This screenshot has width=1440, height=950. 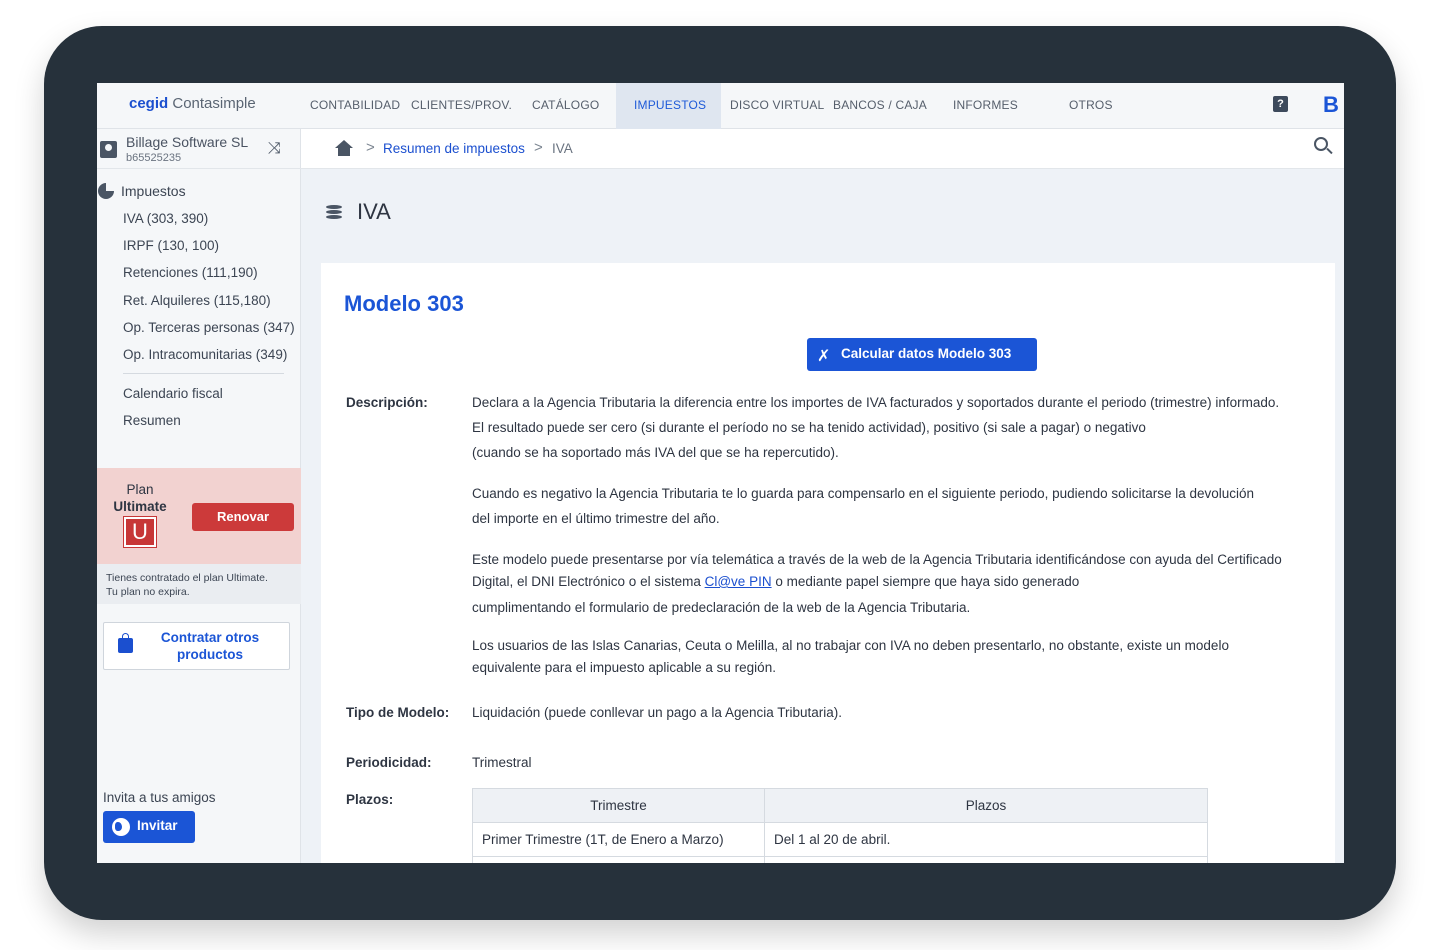 I want to click on calculate-button: ✗ Calcular datos Modelo 303, so click(x=922, y=354).